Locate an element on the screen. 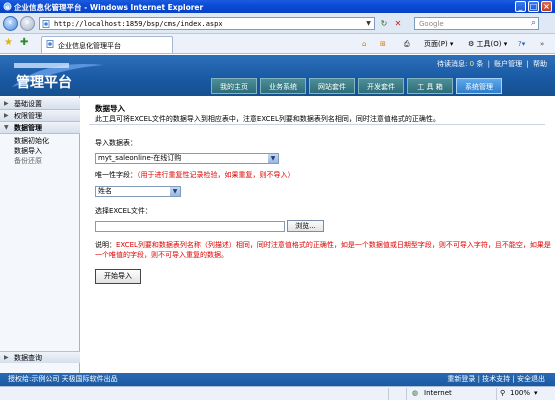 Image resolution: width=555 pixels, height=400 pixels. sidebar-section-label: 基础设置 is located at coordinates (28, 104).